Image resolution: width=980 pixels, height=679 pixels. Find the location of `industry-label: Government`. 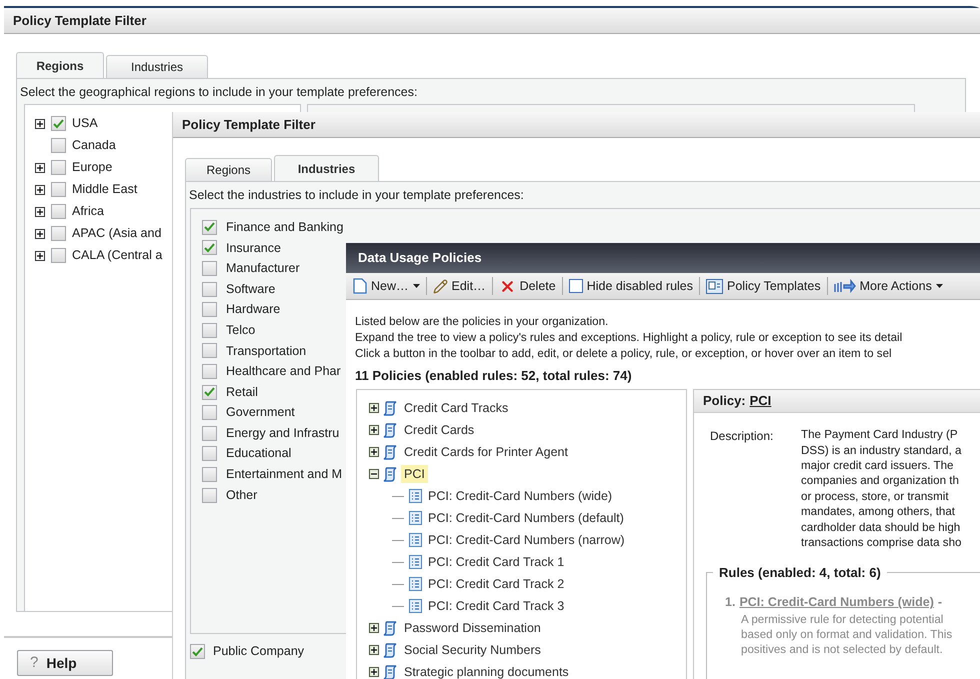

industry-label: Government is located at coordinates (260, 413).